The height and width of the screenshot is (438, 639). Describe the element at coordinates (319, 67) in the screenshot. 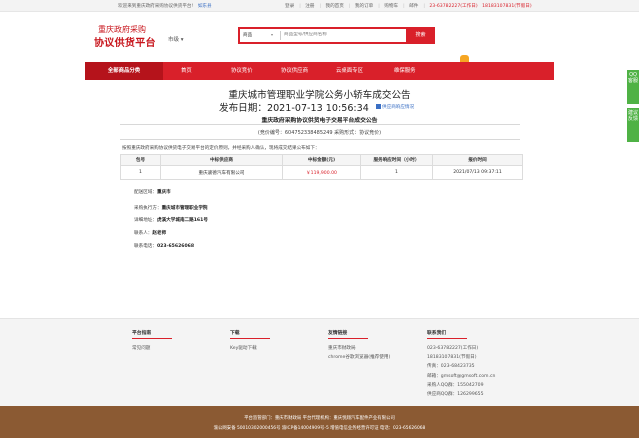

I see `main-nav: 全部商品分类 首页 协议竞价 协议供应商 云桌面专区 维保服务` at that location.